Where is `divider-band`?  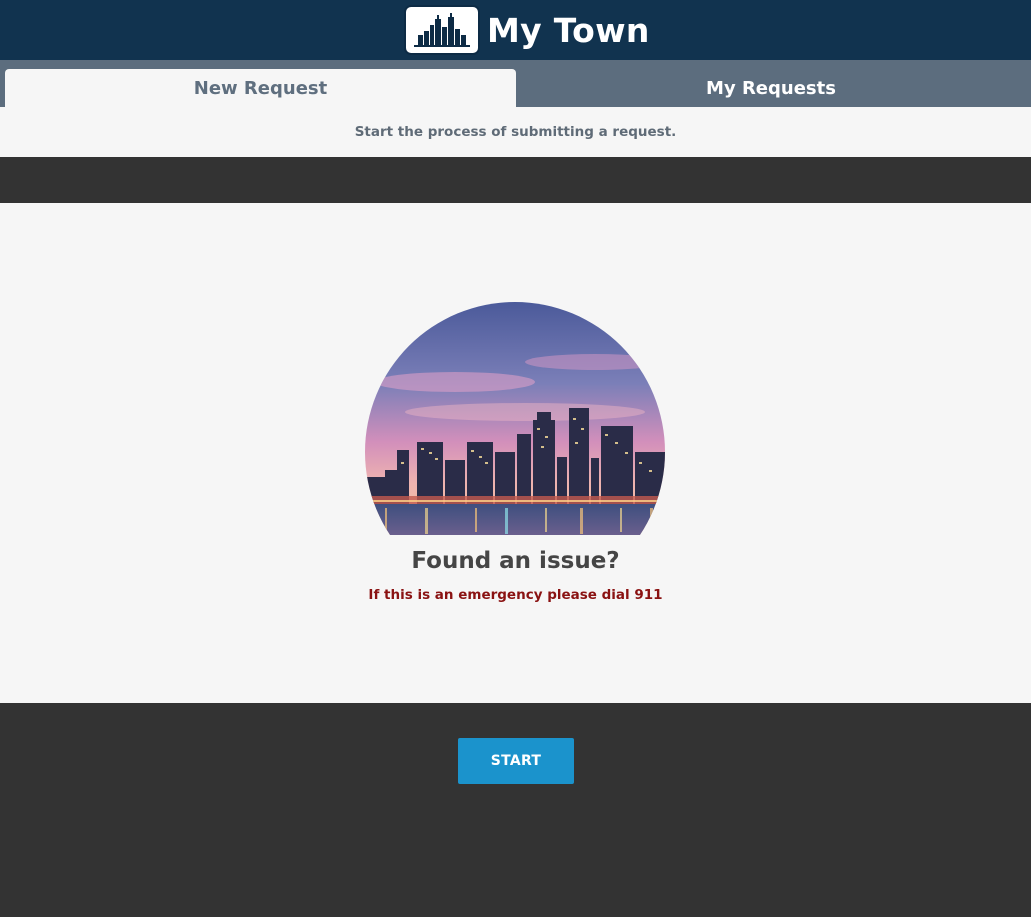 divider-band is located at coordinates (515, 180).